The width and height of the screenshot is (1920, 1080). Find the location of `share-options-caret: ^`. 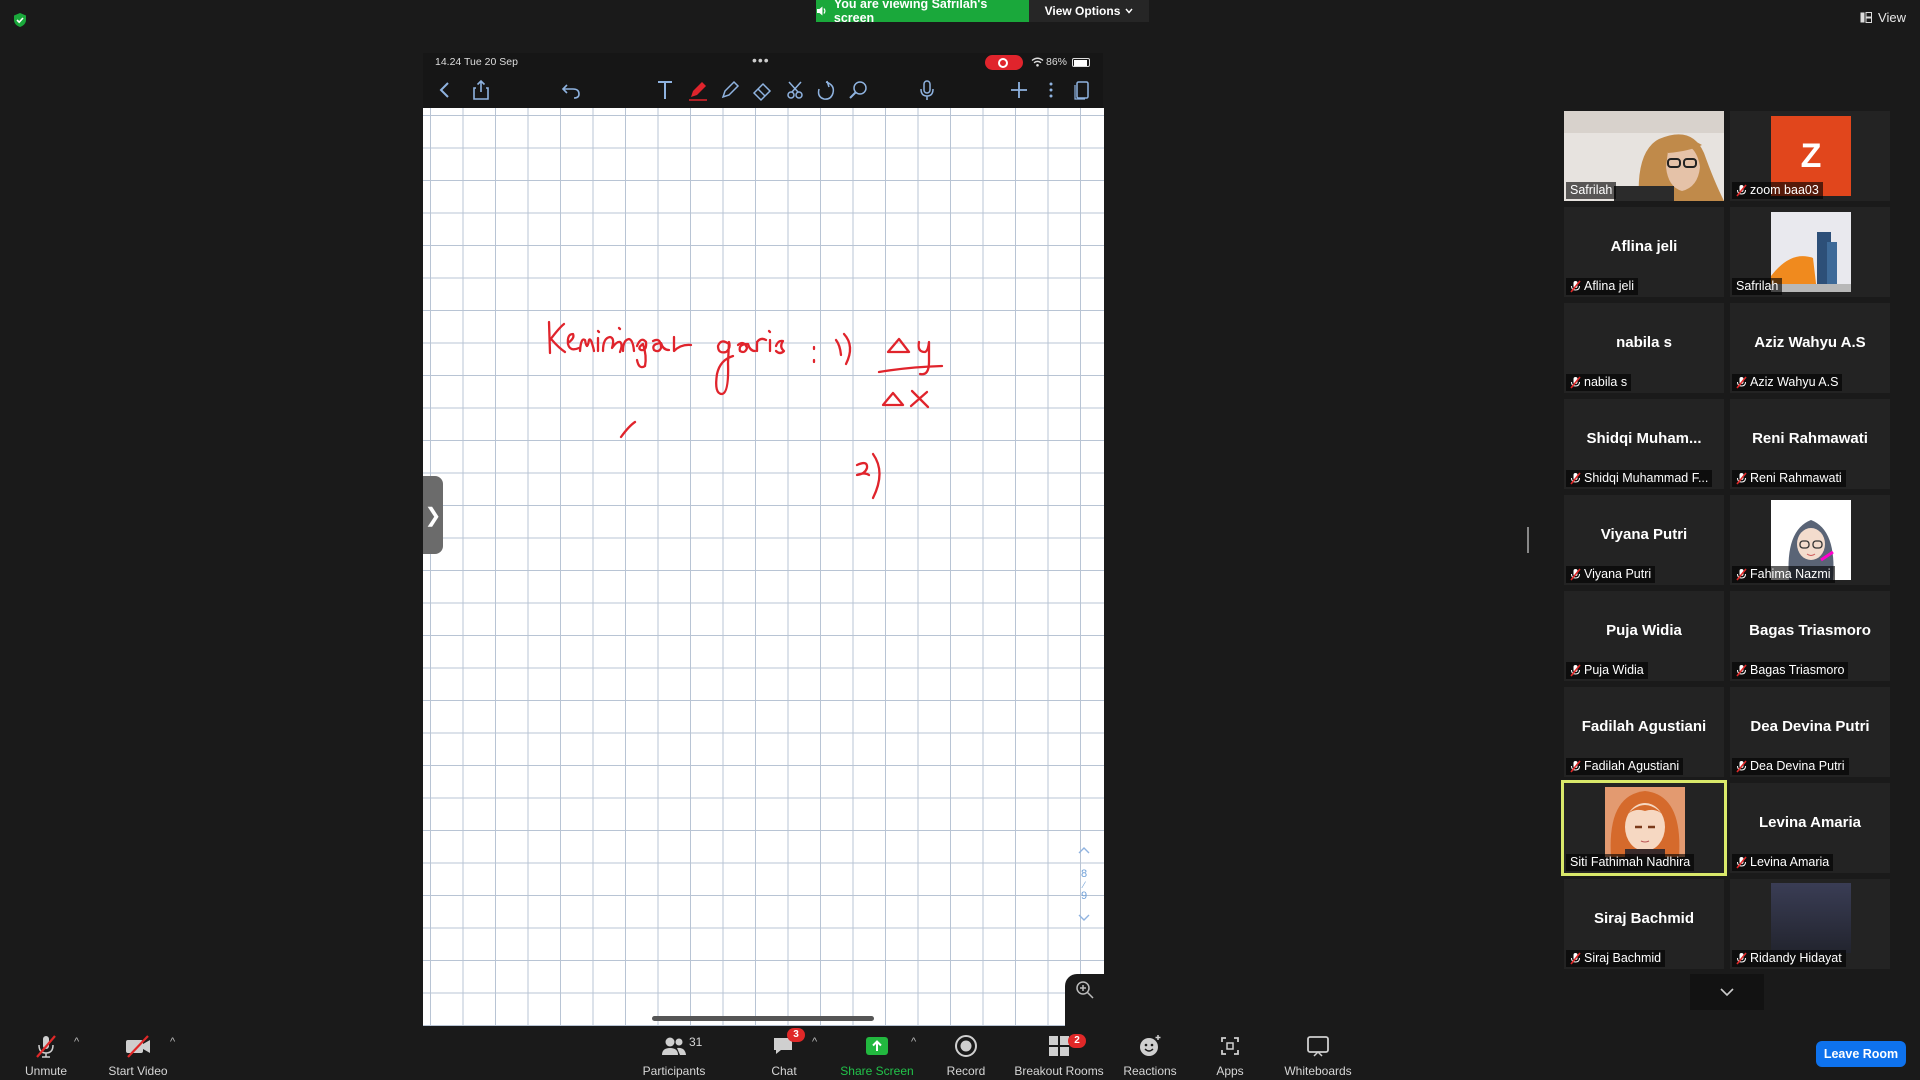

share-options-caret: ^ is located at coordinates (913, 1042).